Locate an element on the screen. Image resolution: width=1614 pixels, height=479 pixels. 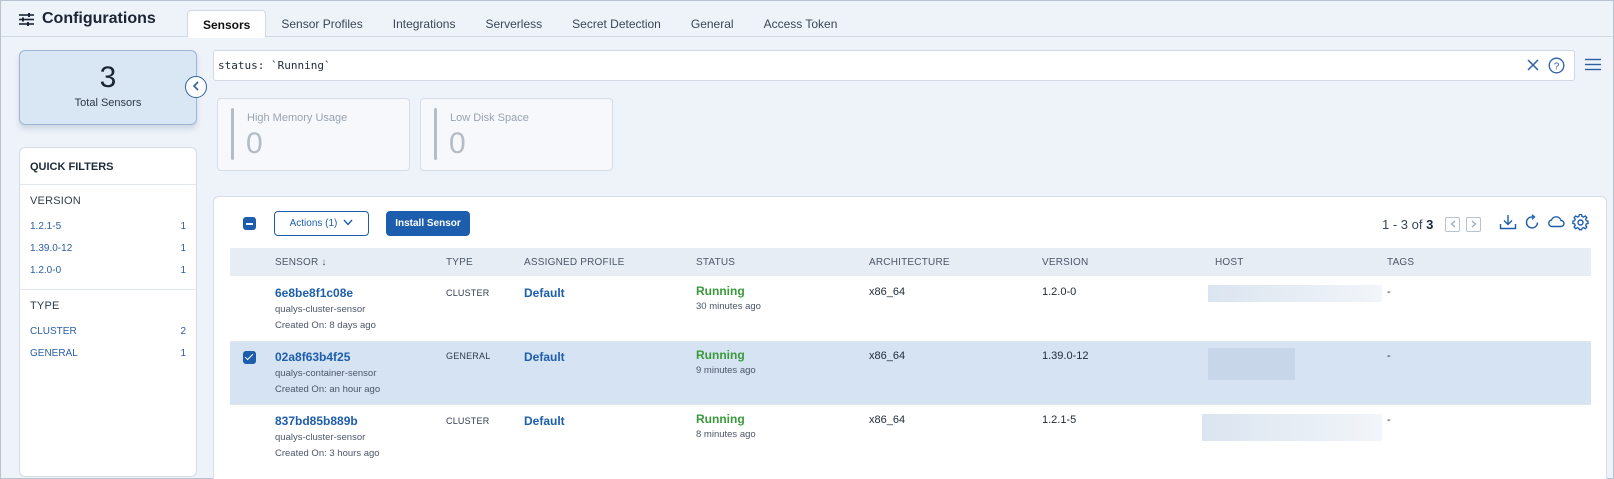
sensor-type: GENERAL is located at coordinates (468, 356).